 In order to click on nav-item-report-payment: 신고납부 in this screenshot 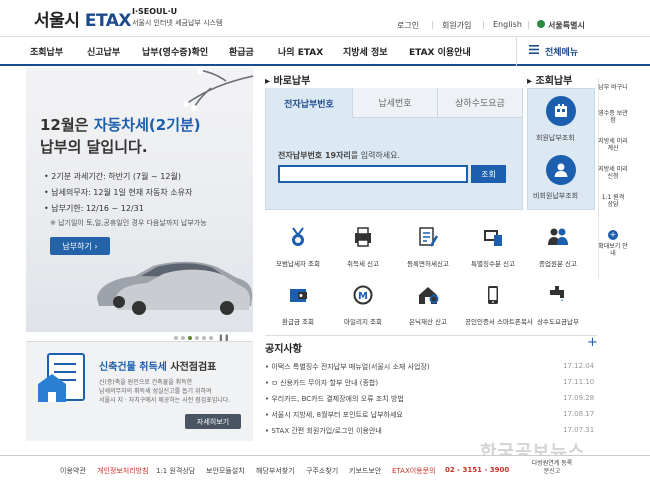, I will do `click(103, 51)`.